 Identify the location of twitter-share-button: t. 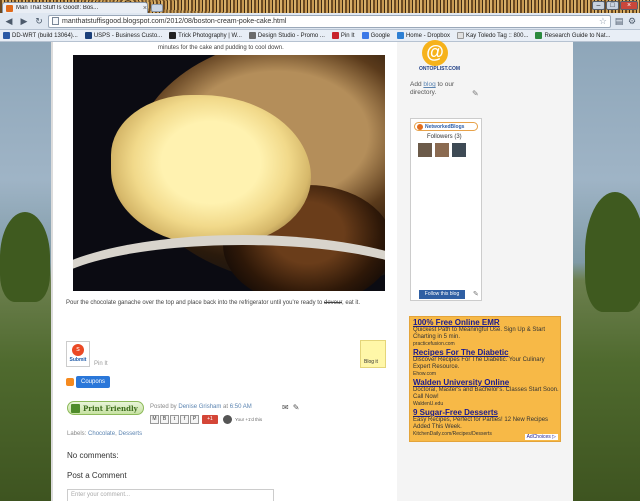
(174, 419).